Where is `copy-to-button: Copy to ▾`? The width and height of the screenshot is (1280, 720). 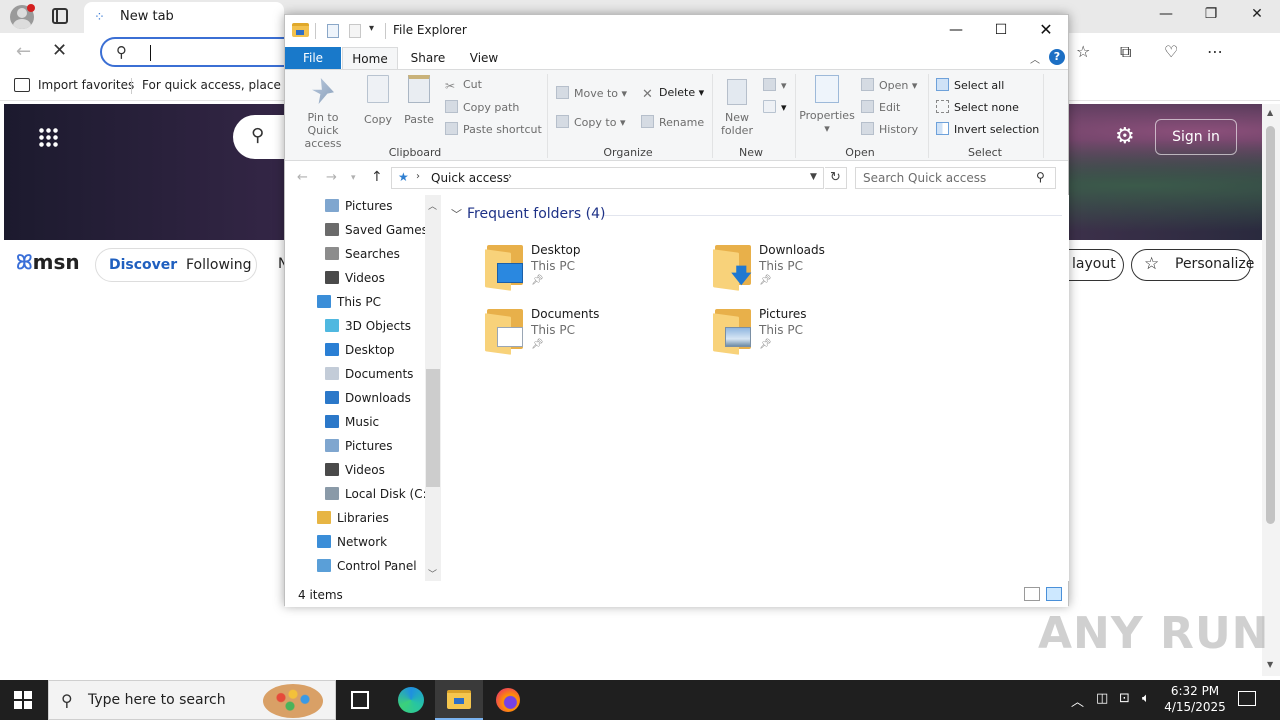 copy-to-button: Copy to ▾ is located at coordinates (590, 122).